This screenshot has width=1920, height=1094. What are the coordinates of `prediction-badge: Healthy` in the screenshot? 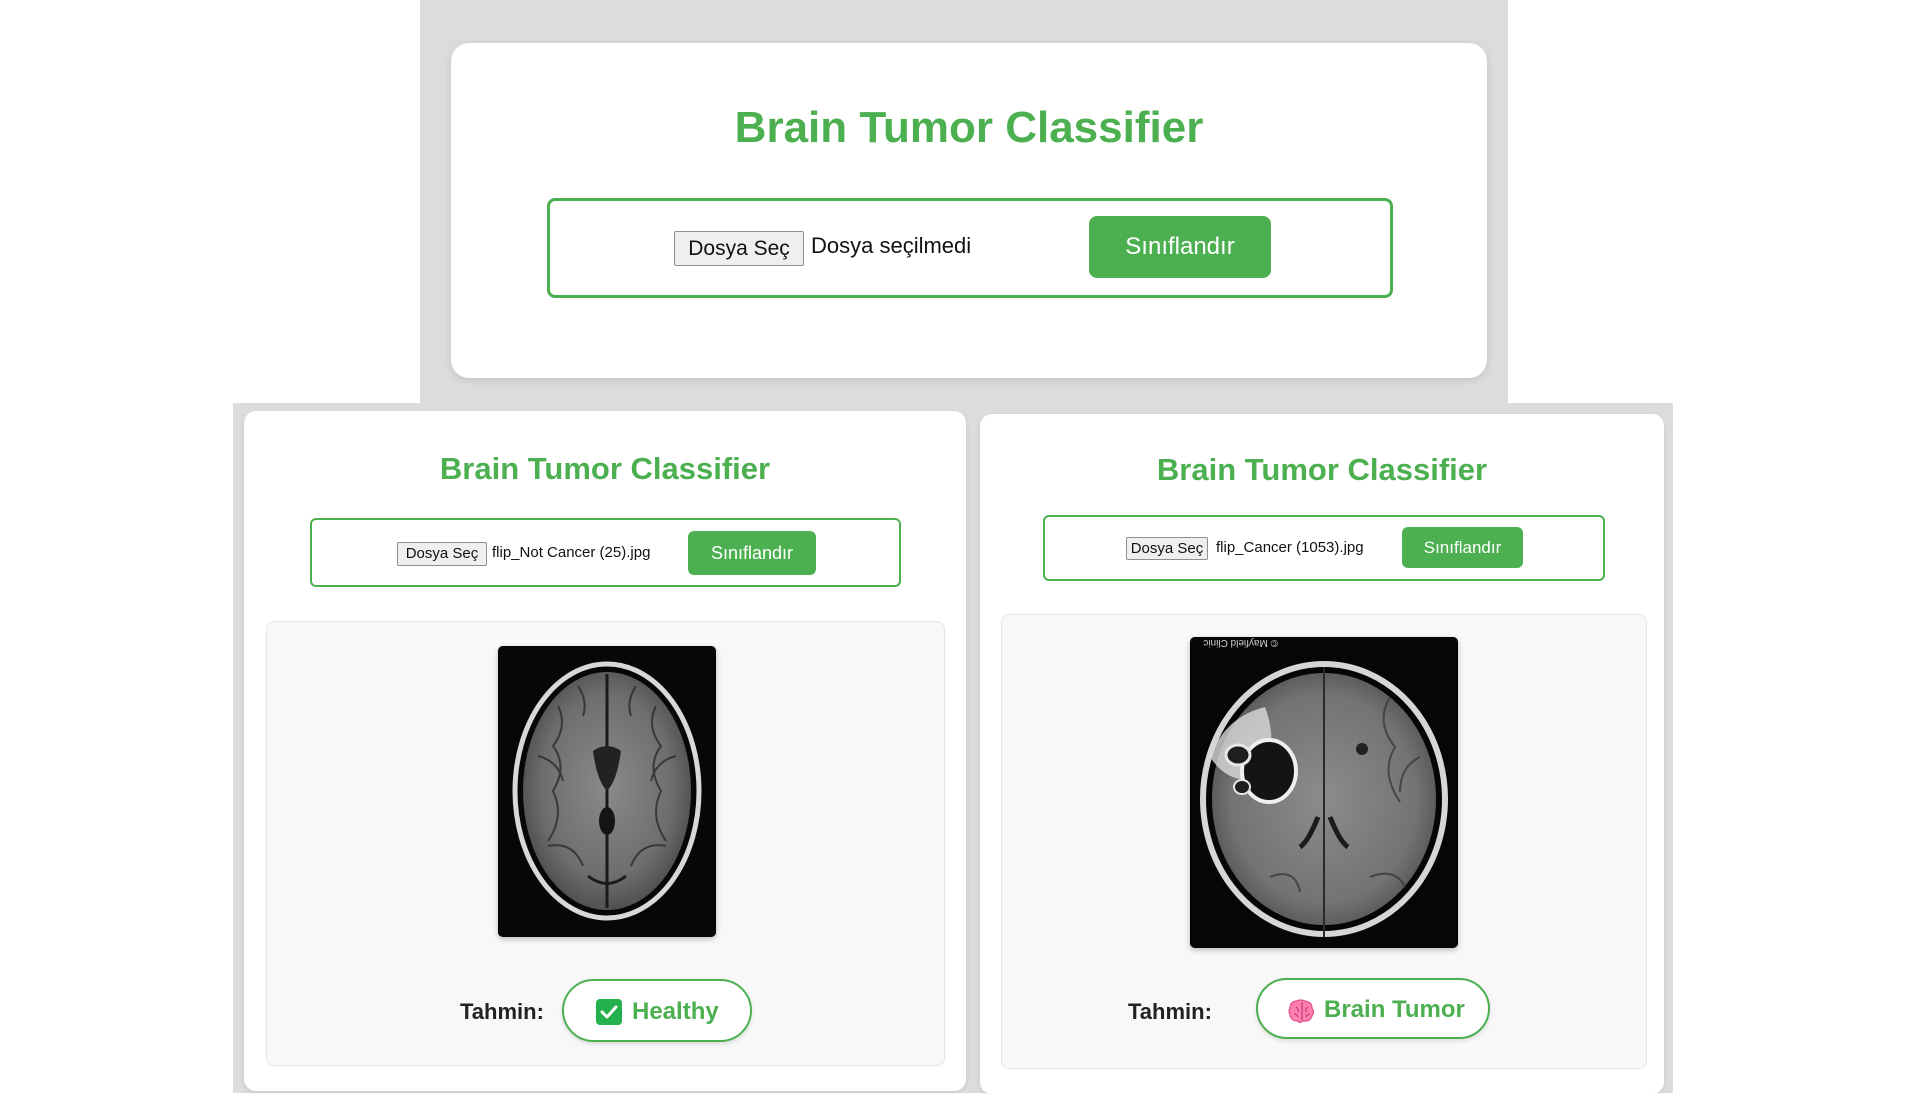 It's located at (657, 1010).